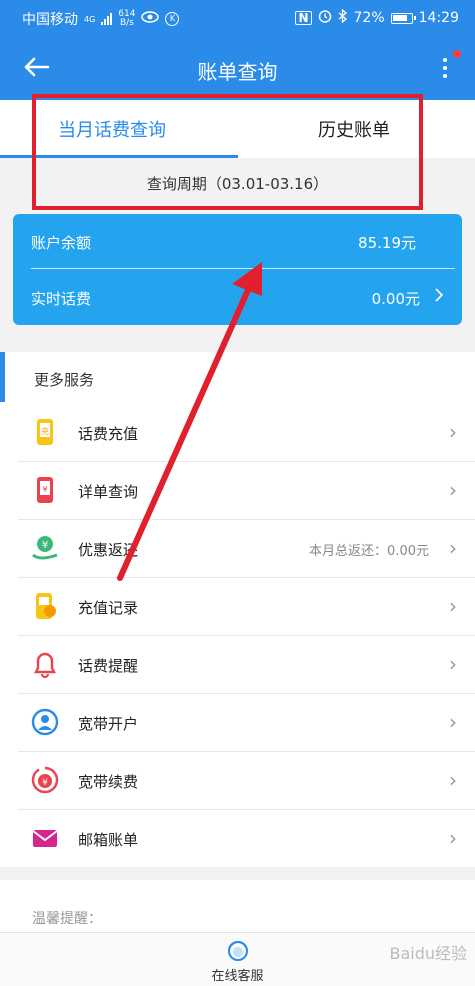 The width and height of the screenshot is (475, 986). I want to click on balance-label: 账户余额, so click(61, 243).